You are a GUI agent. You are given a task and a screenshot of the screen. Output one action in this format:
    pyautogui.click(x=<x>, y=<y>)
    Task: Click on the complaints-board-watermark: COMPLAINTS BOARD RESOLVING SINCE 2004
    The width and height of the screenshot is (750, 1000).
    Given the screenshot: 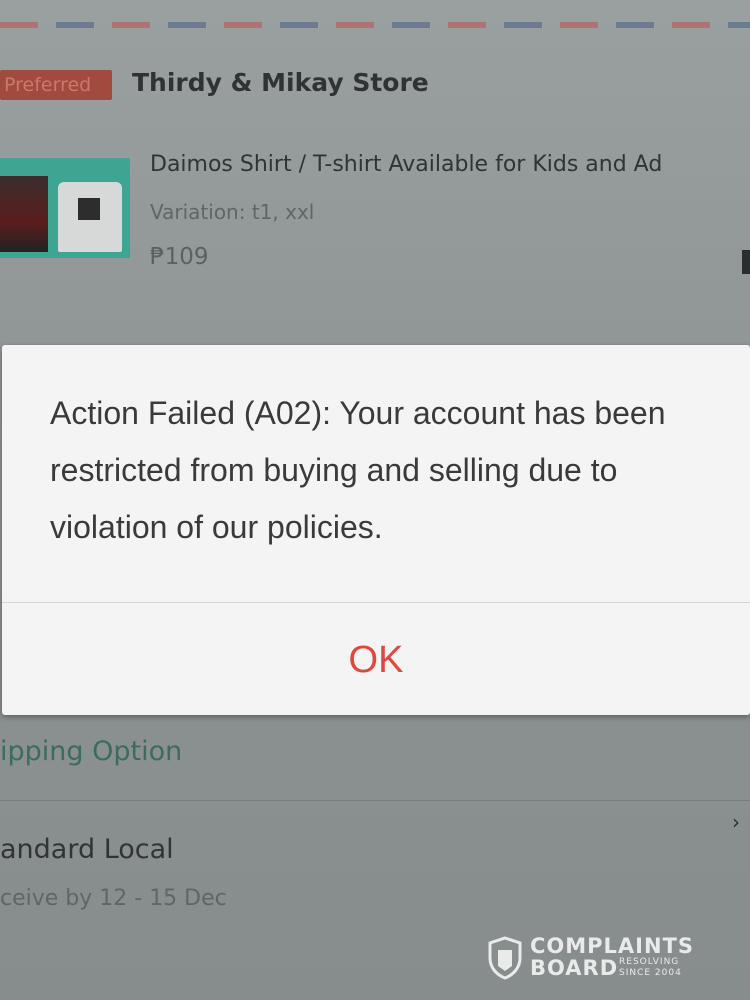 What is the action you would take?
    pyautogui.click(x=613, y=958)
    